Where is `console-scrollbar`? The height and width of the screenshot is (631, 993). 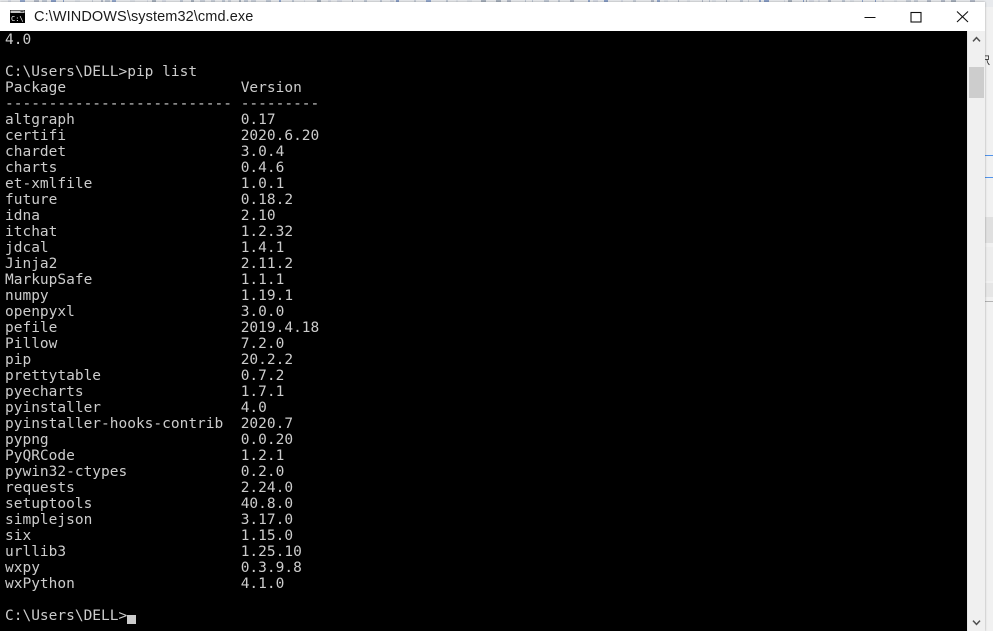
console-scrollbar is located at coordinates (976, 331).